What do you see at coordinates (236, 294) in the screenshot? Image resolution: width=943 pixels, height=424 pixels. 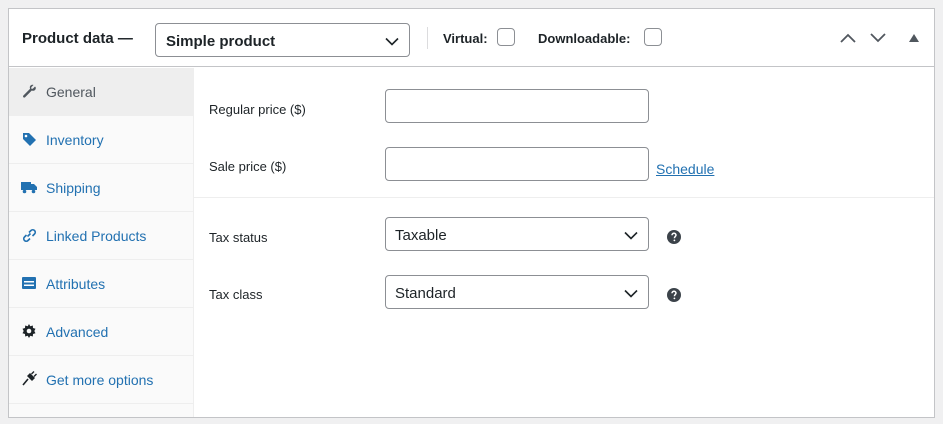 I see `tax-class-label: Tax class` at bounding box center [236, 294].